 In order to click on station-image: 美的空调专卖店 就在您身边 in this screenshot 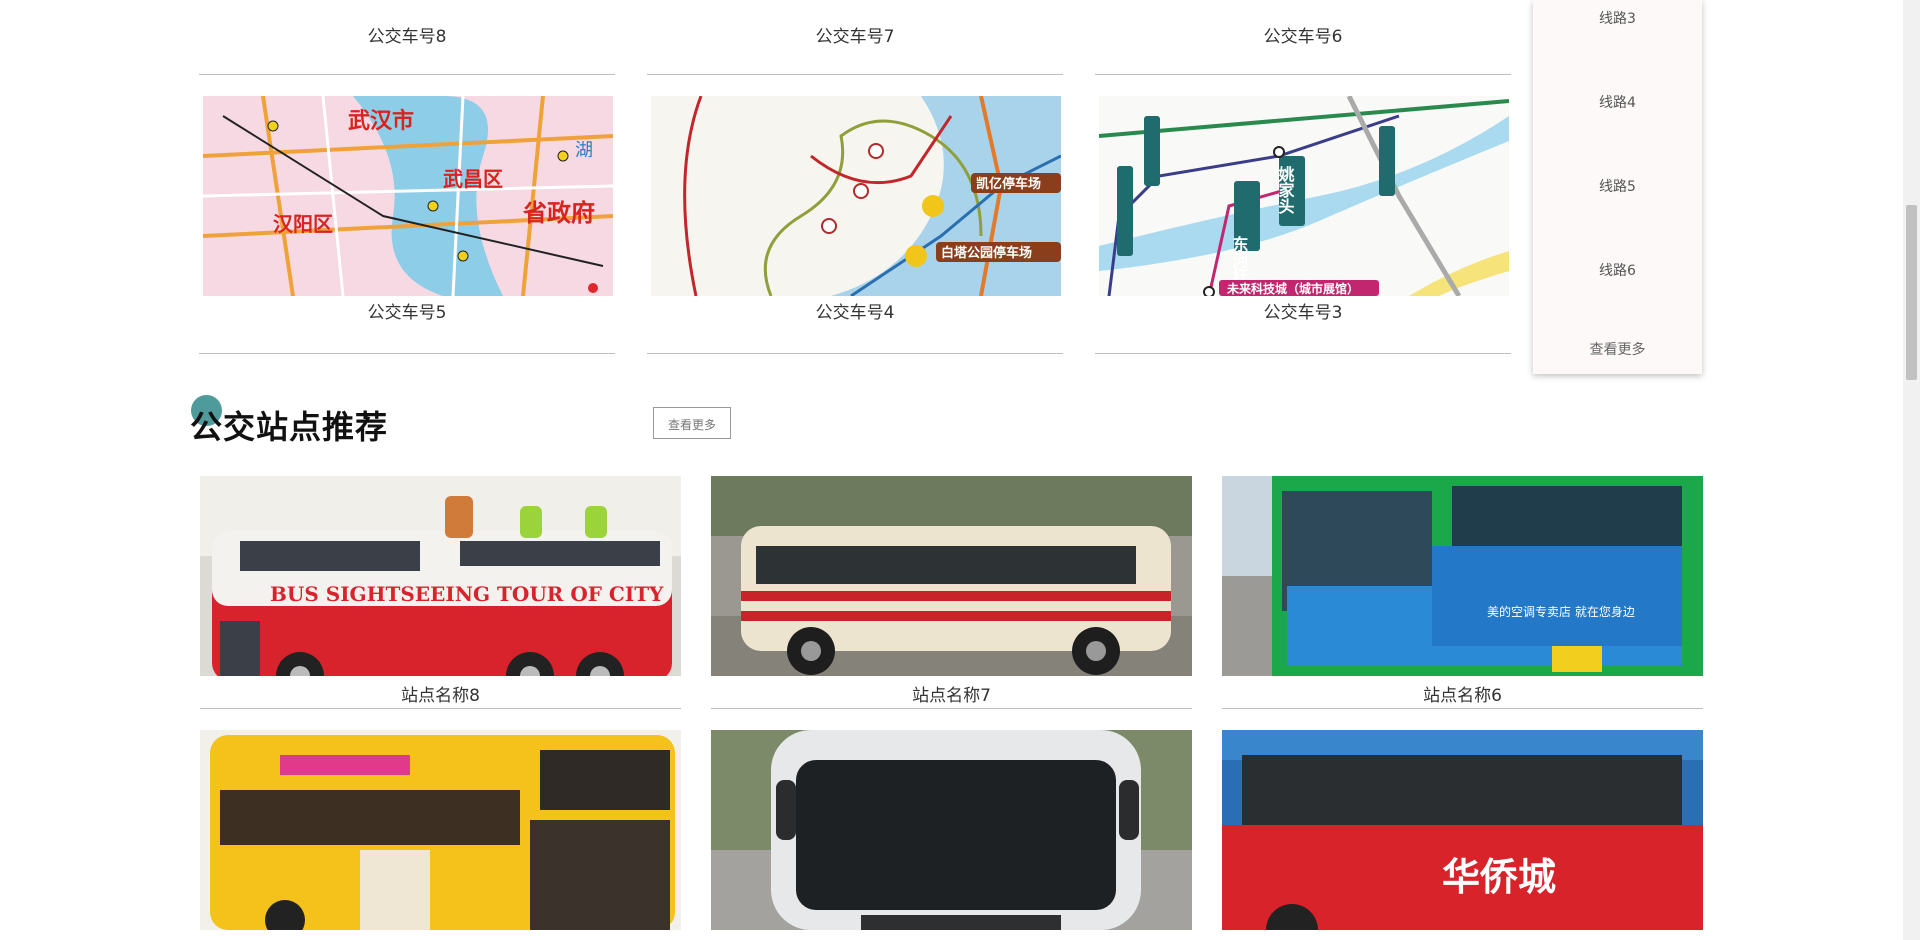, I will do `click(1462, 576)`.